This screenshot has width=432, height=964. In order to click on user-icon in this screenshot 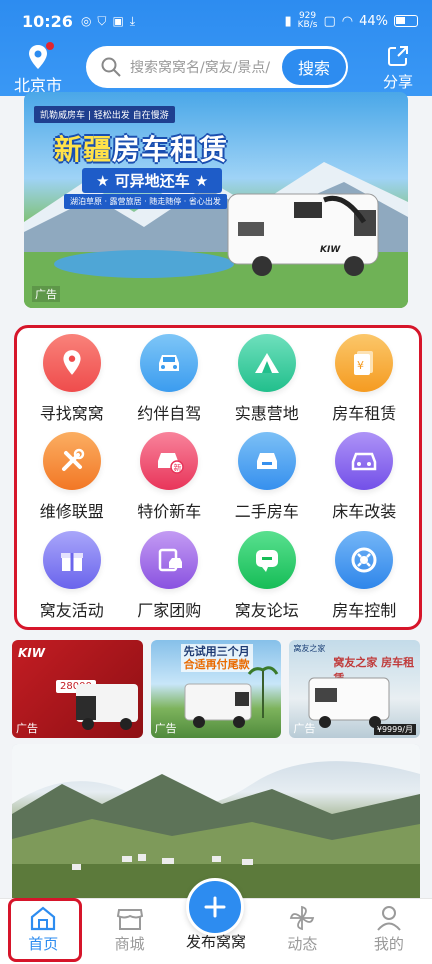, I will do `click(389, 918)`.